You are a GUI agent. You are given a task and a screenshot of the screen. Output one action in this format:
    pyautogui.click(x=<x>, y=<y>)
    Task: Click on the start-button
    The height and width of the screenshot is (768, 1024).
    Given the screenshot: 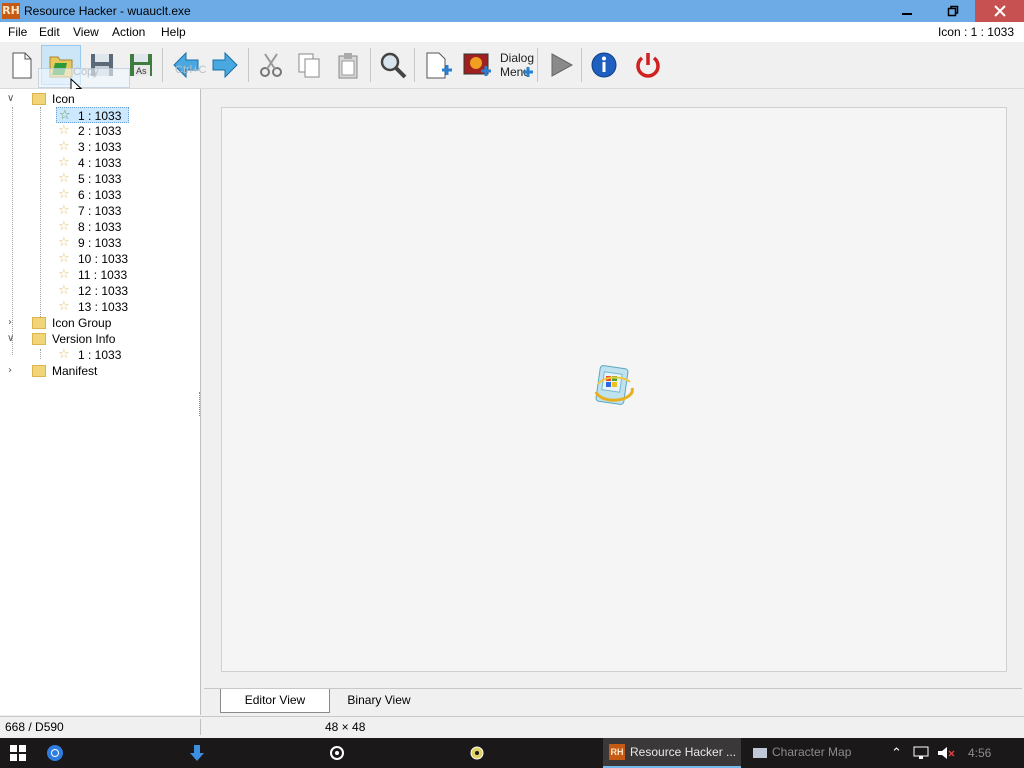 What is the action you would take?
    pyautogui.click(x=18, y=753)
    